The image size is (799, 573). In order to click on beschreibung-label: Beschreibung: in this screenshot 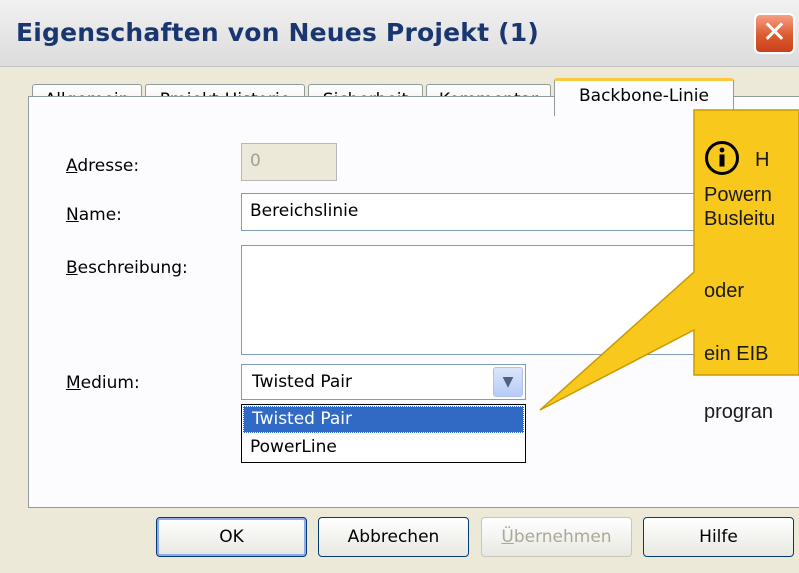, I will do `click(127, 268)`.